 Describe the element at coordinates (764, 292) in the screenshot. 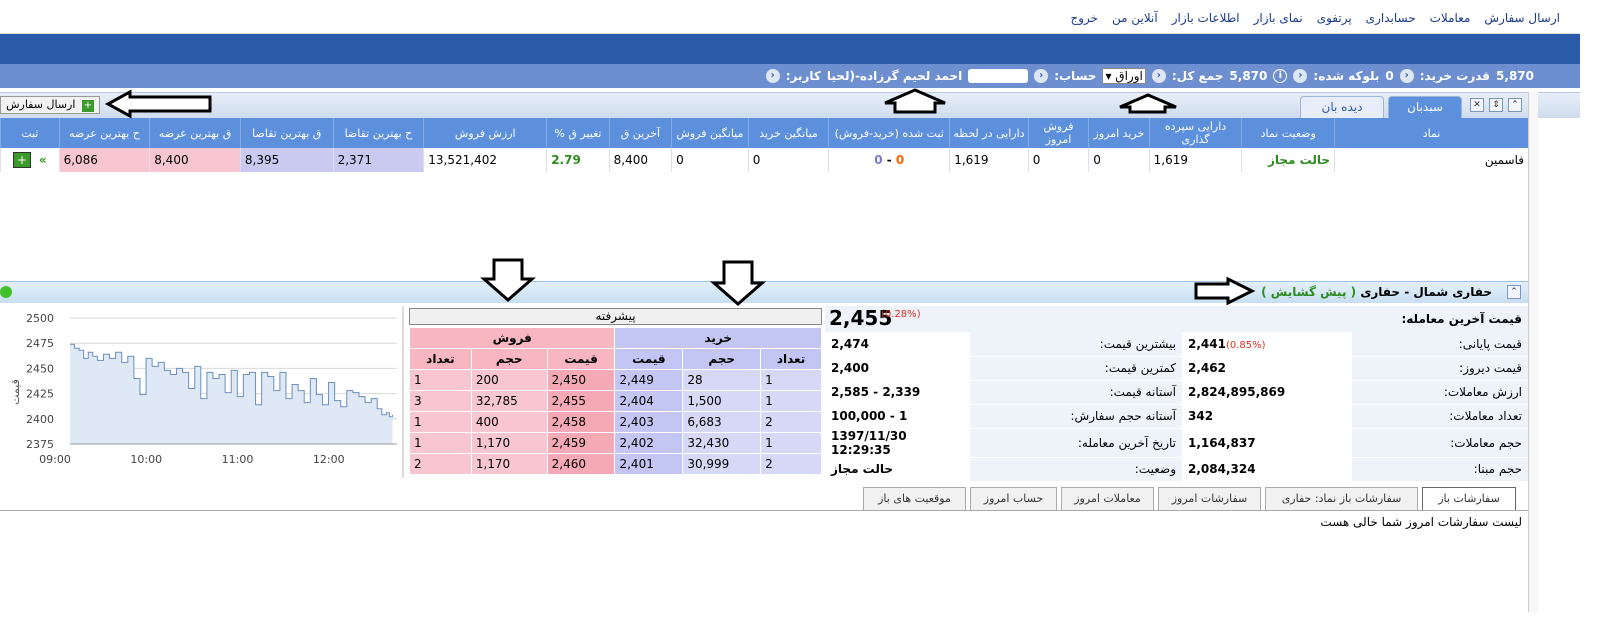

I see `symbol-detail-header: حفاری شمال - حفاری ( پیش گشایش ) ⌃` at that location.